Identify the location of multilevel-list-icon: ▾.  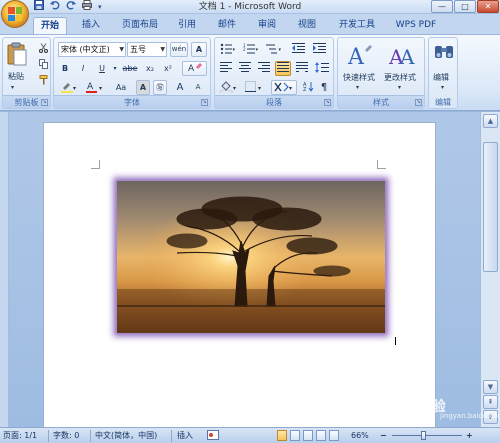
(274, 49).